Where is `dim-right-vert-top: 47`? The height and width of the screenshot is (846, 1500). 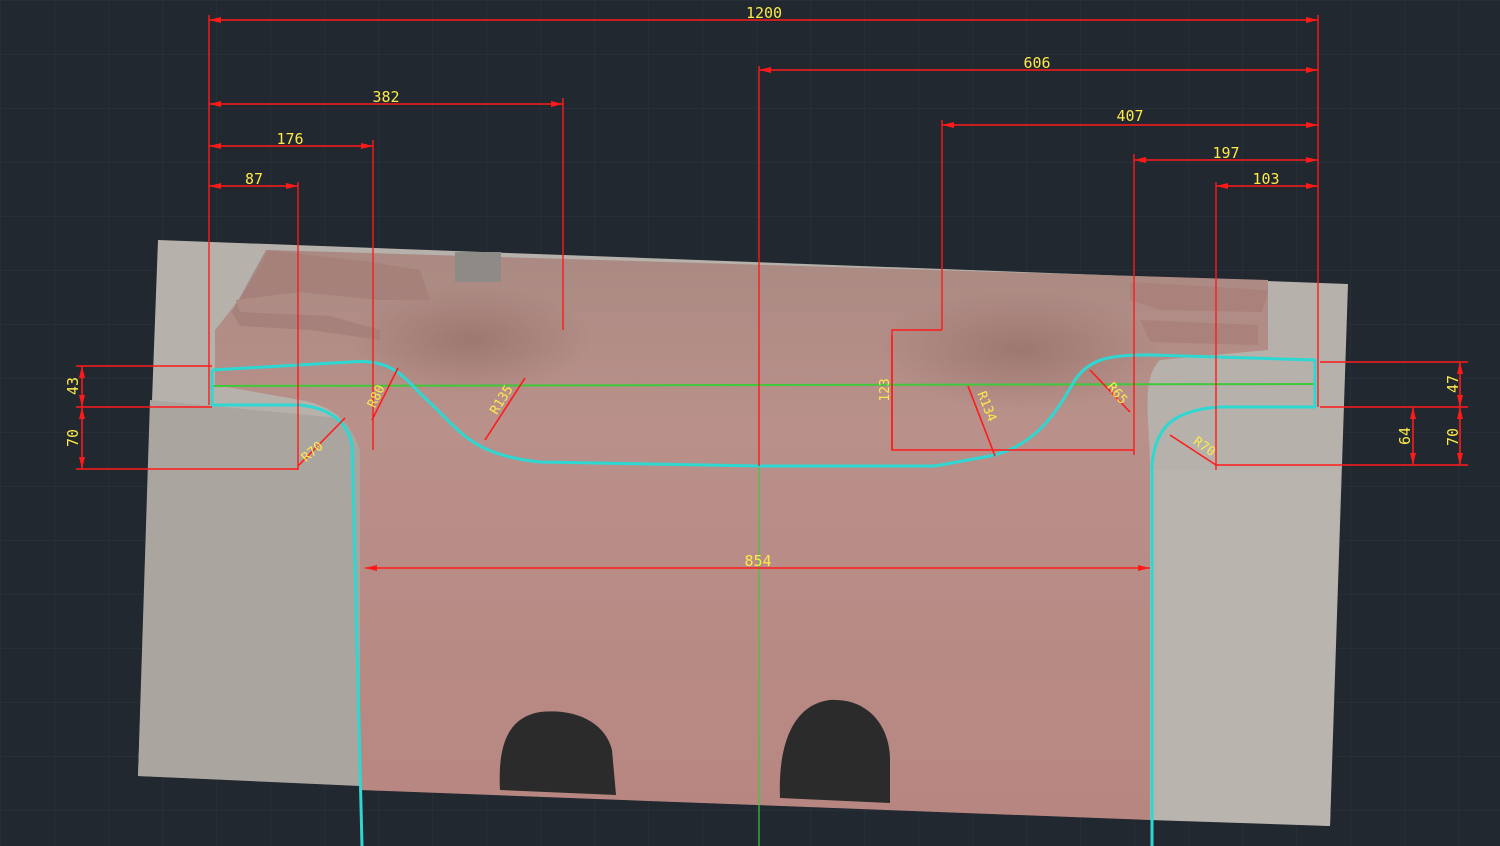
dim-right-vert-top: 47 is located at coordinates (1453, 384).